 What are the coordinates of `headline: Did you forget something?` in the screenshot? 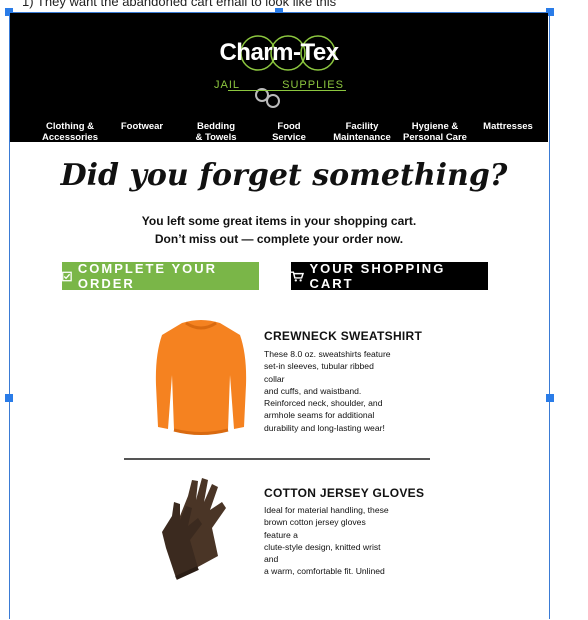 It's located at (284, 175).